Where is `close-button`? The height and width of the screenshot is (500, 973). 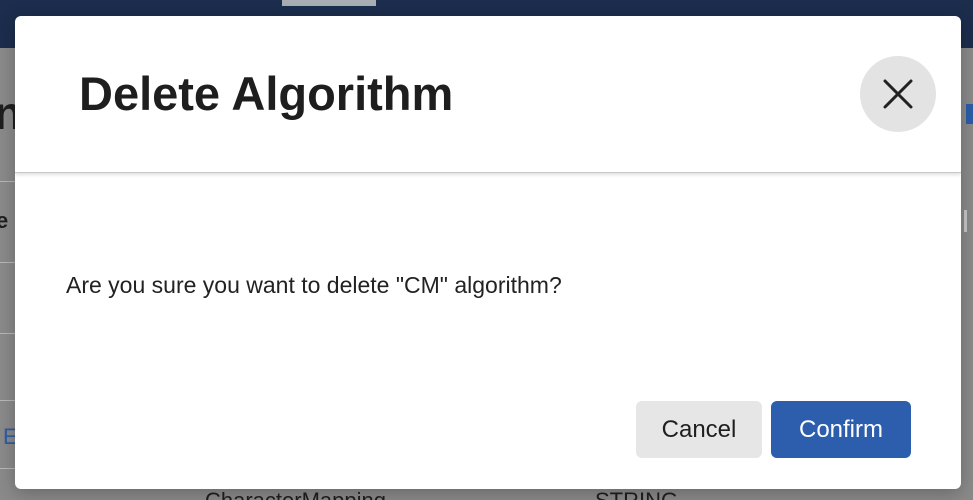
close-button is located at coordinates (898, 94).